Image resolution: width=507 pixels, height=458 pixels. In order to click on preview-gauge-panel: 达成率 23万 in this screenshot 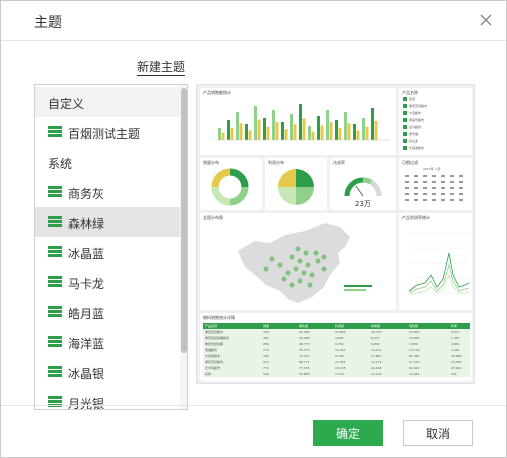, I will do `click(363, 184)`.